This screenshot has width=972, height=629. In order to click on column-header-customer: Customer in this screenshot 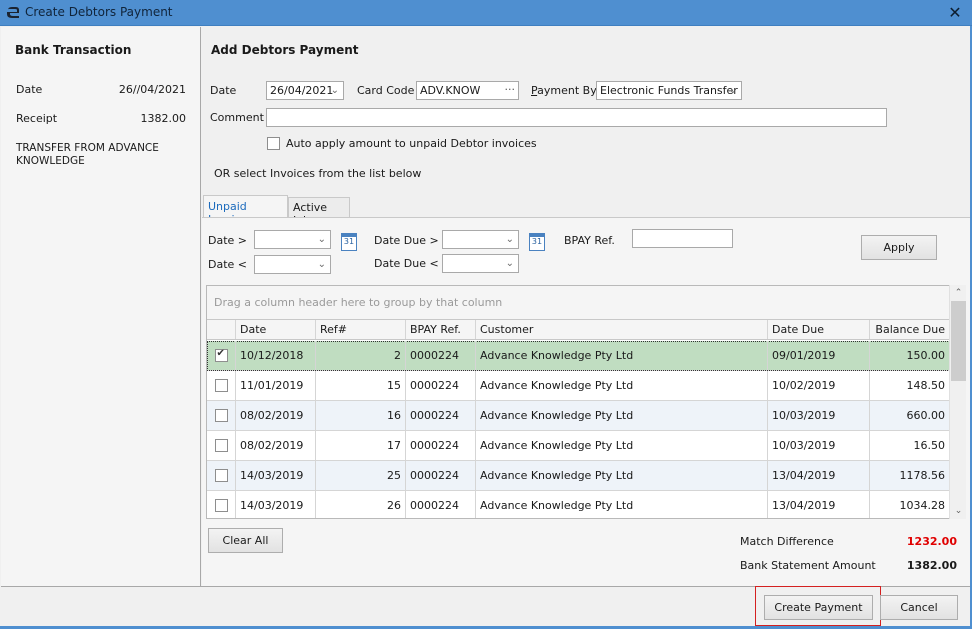, I will do `click(622, 329)`.